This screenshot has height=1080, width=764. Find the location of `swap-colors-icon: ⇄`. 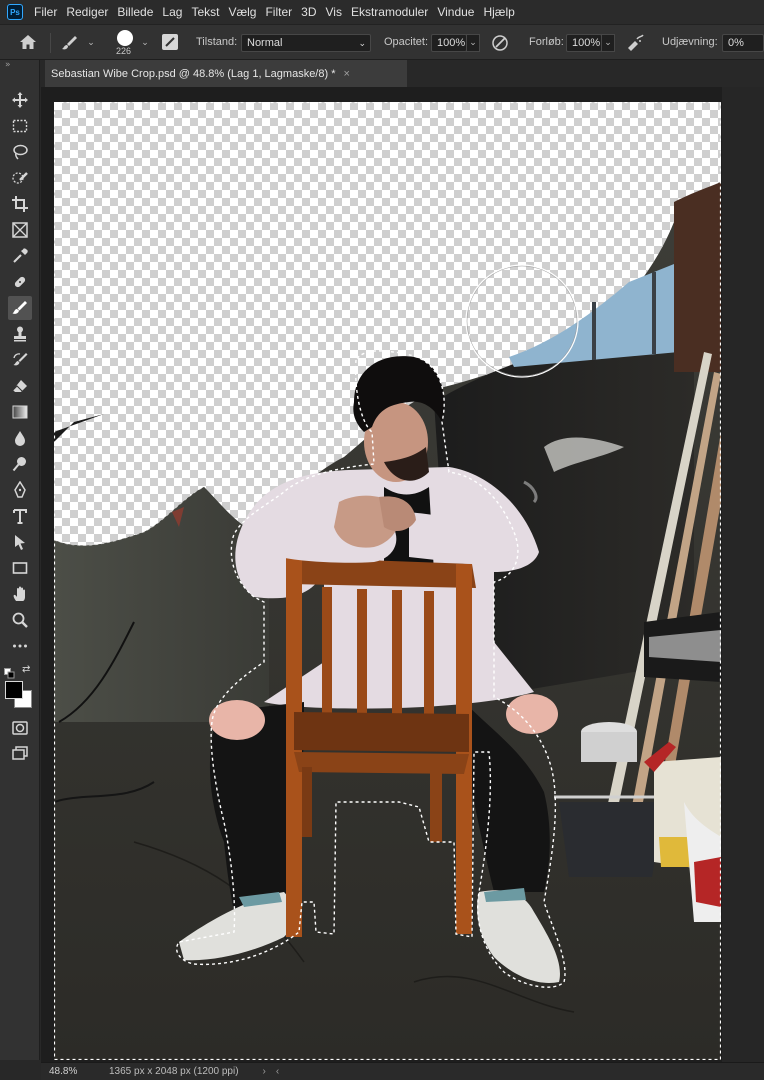

swap-colors-icon: ⇄ is located at coordinates (28, 670).